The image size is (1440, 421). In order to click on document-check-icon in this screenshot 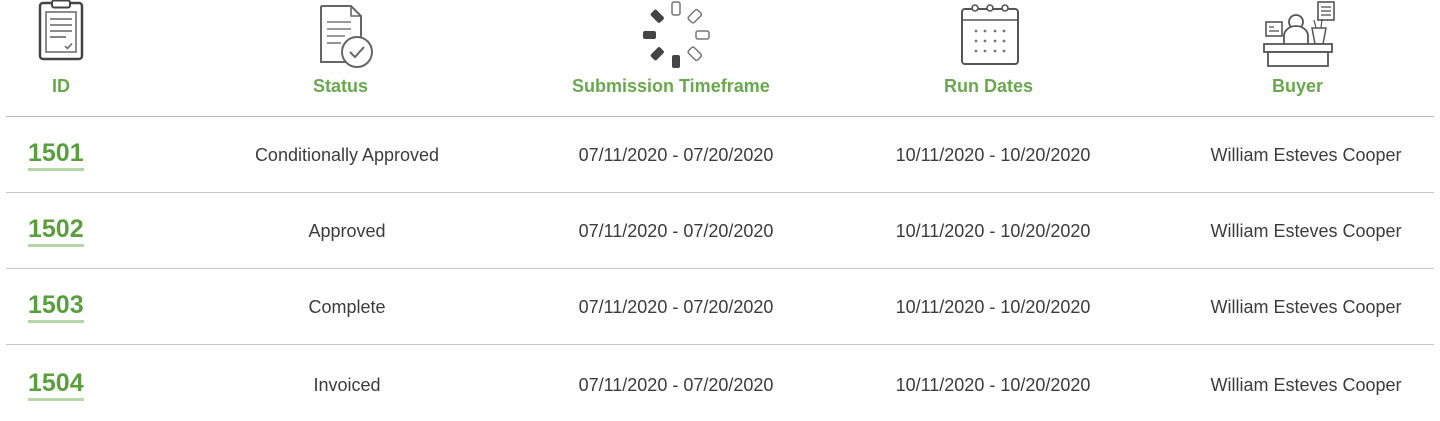, I will do `click(343, 35)`.